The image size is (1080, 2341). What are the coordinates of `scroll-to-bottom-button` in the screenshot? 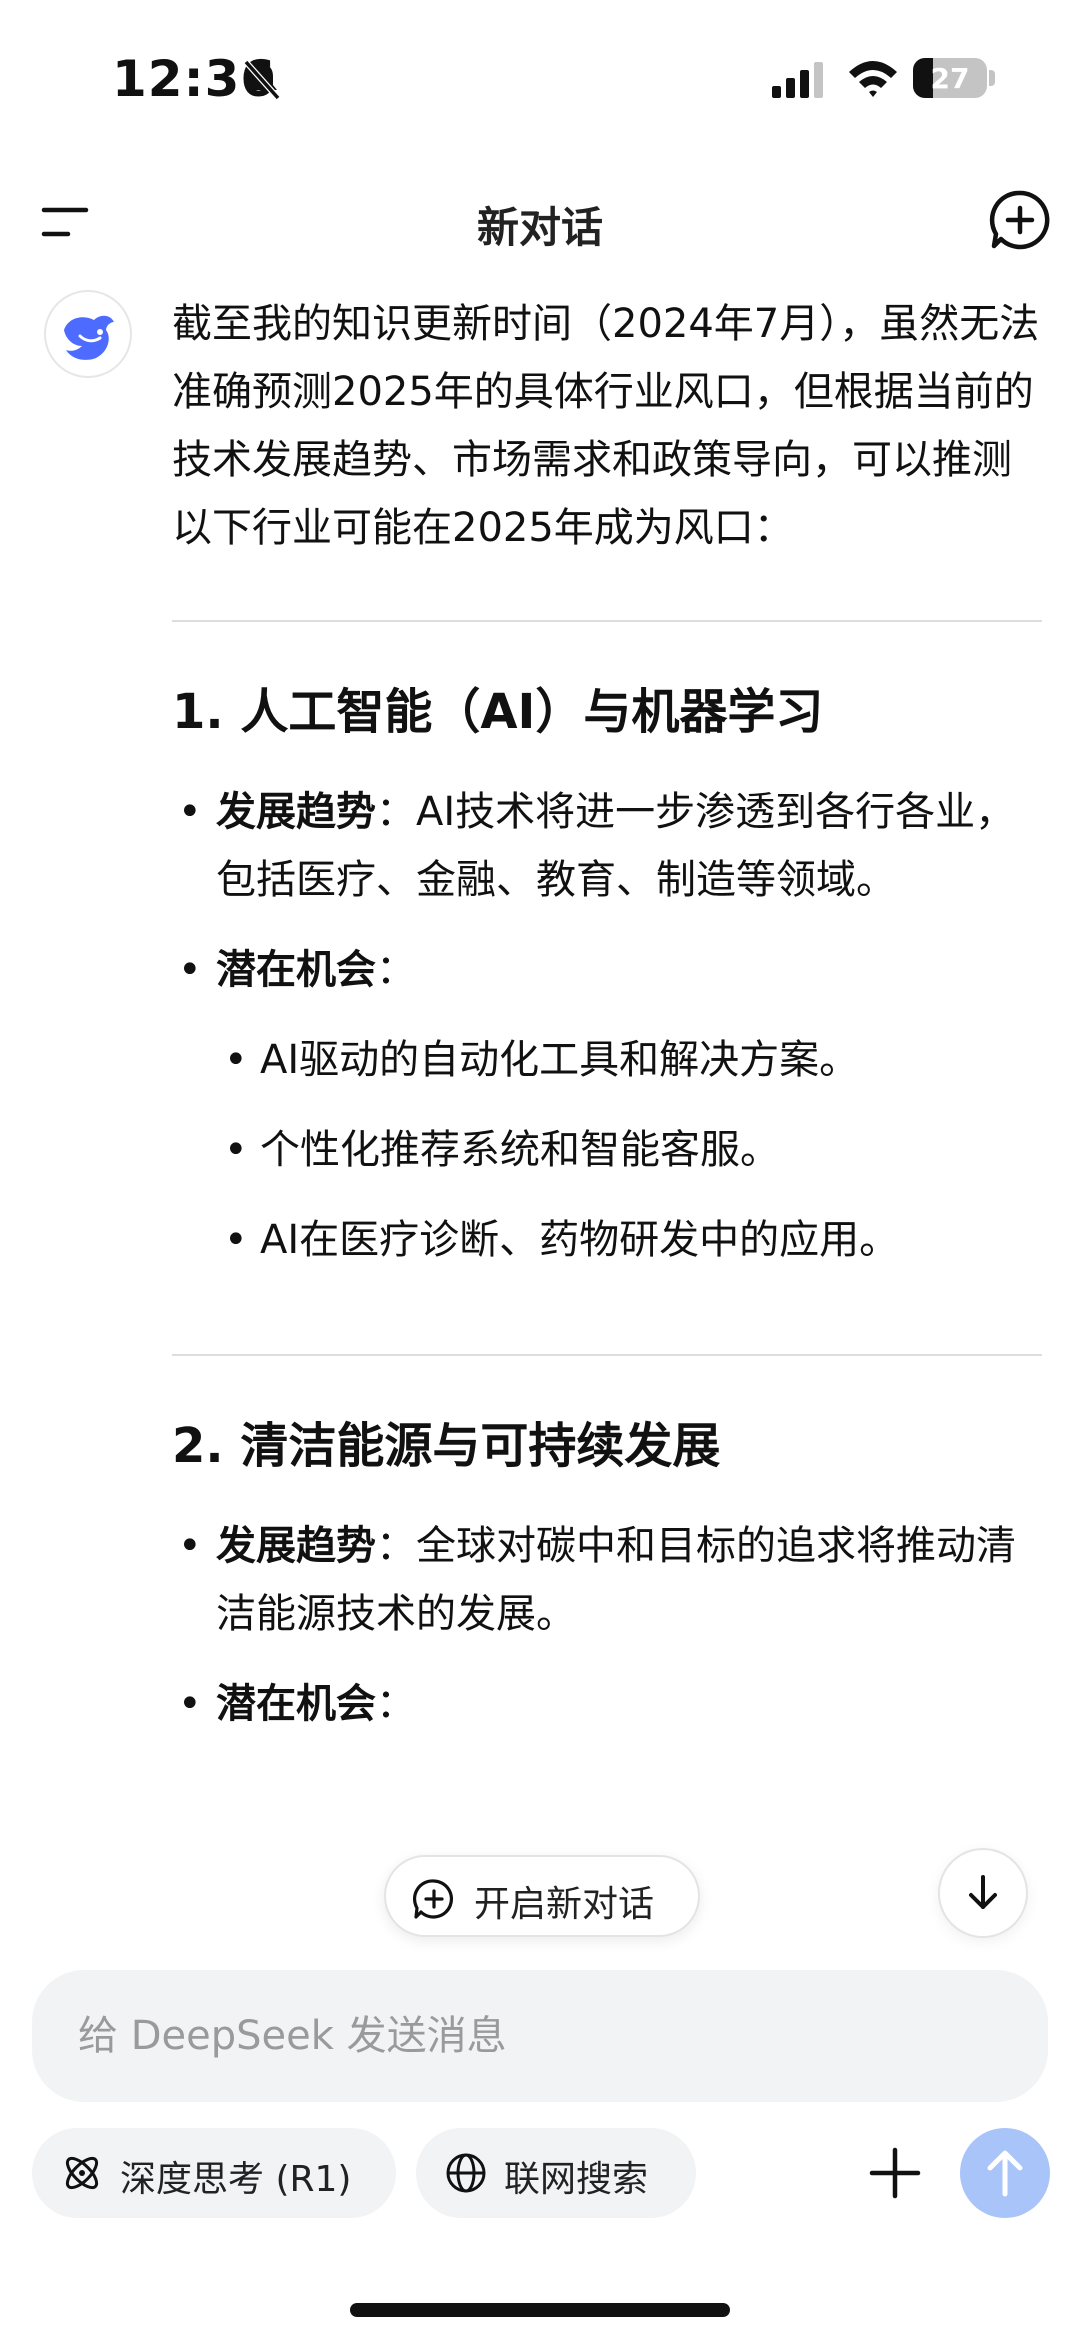 It's located at (983, 1893).